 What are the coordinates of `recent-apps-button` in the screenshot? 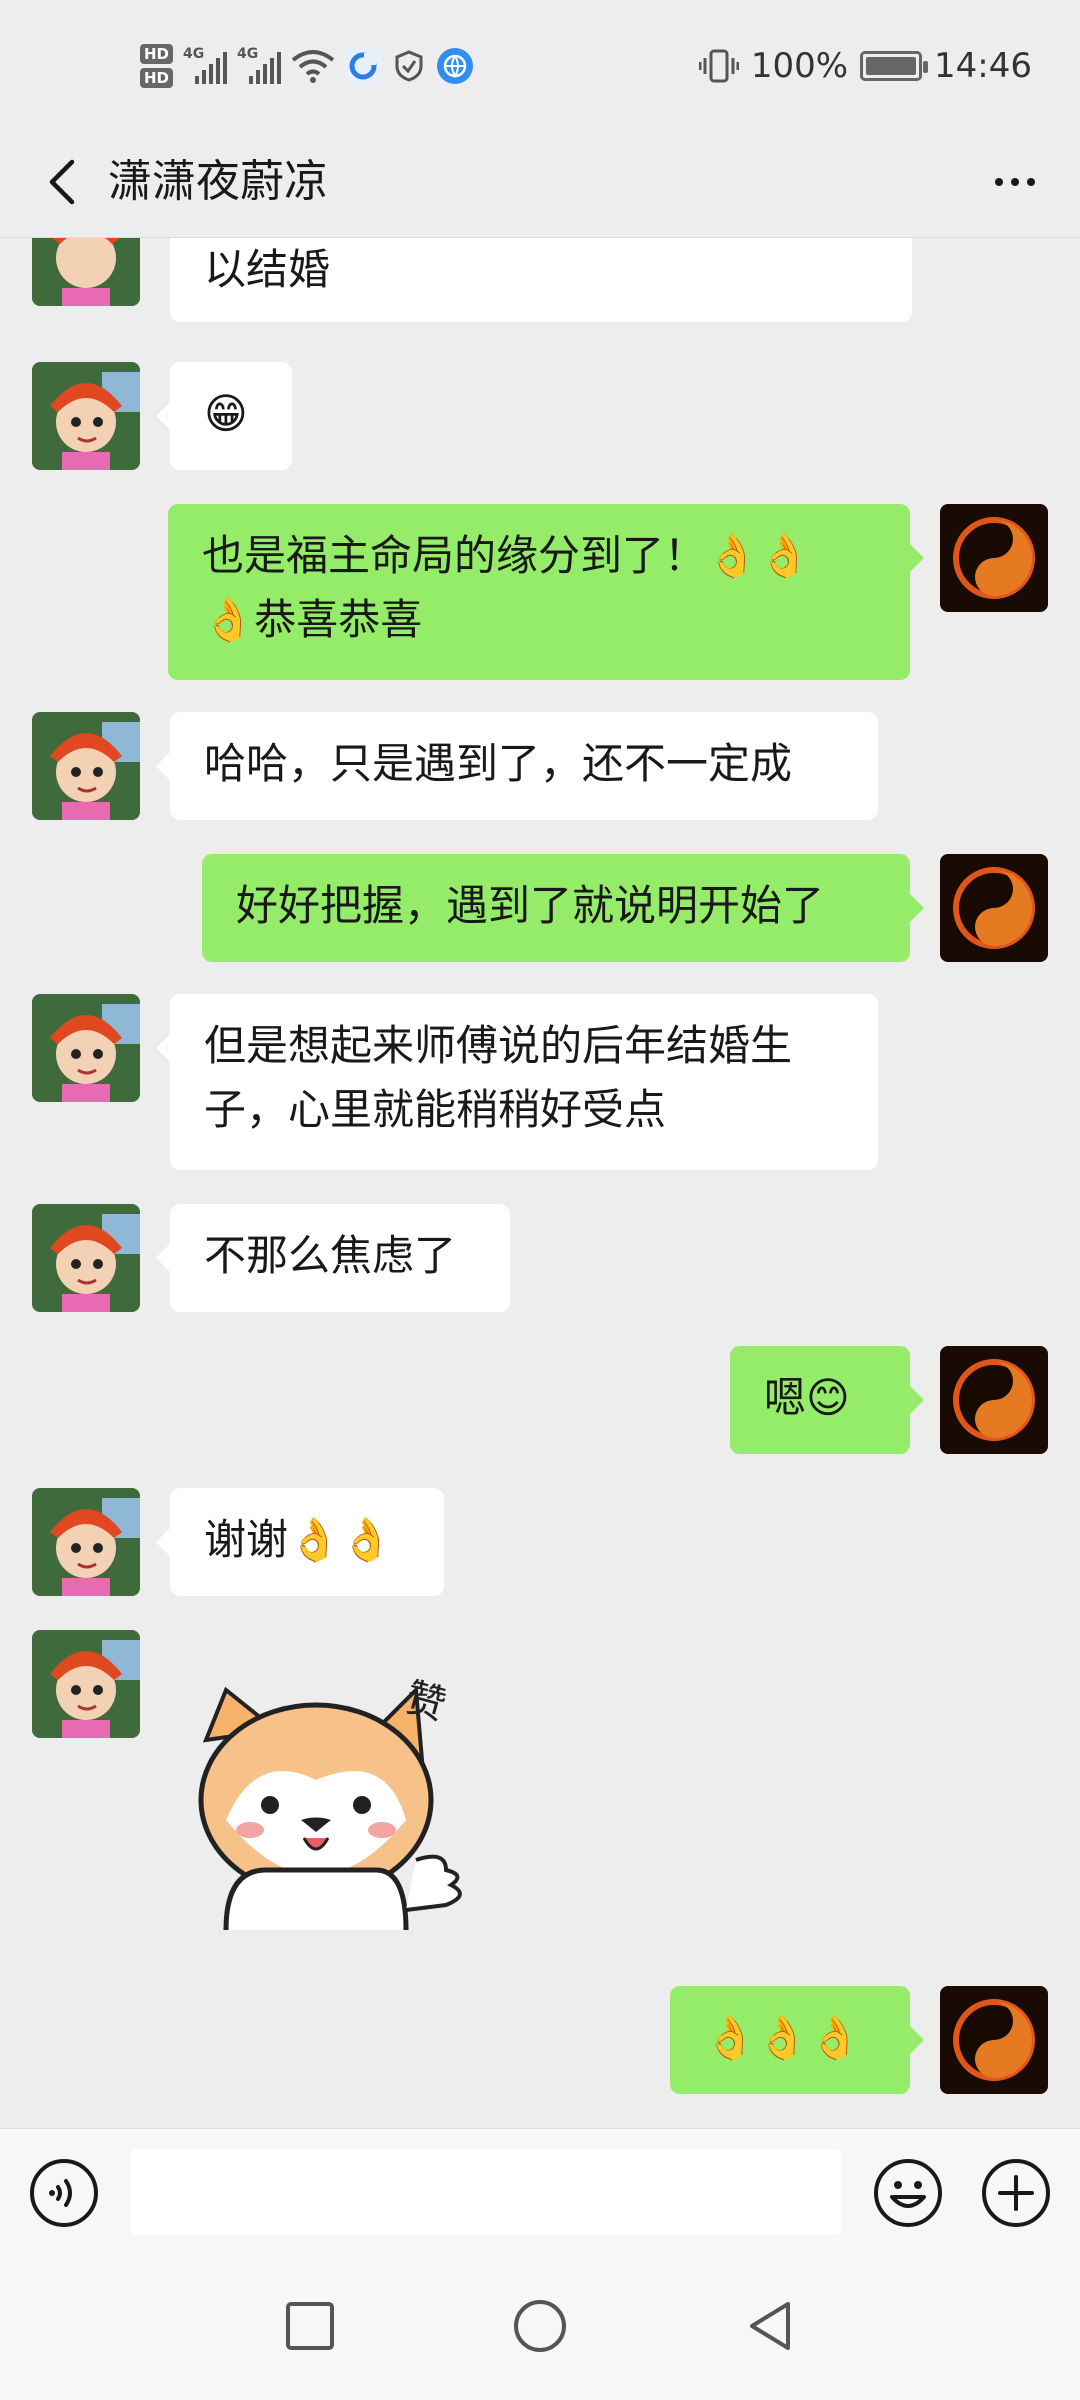 It's located at (310, 2326).